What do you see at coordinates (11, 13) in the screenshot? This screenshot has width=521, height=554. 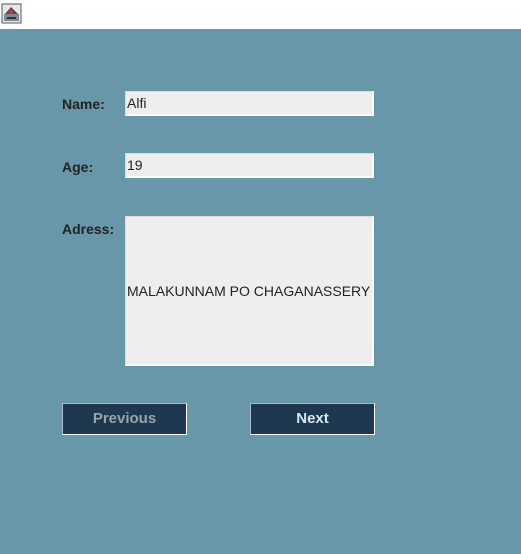 I see `java-app-icon` at bounding box center [11, 13].